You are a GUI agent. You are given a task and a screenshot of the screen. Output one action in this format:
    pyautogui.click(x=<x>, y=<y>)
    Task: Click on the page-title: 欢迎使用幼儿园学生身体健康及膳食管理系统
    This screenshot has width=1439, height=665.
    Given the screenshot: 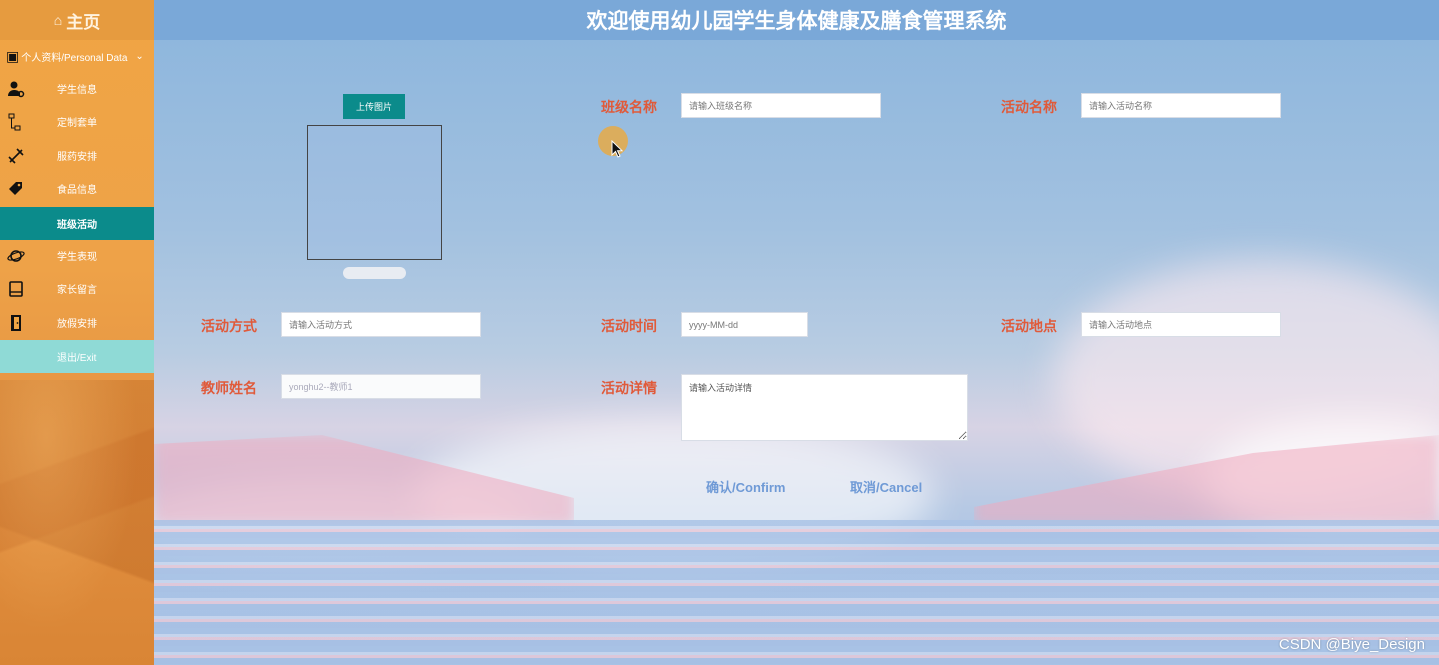 What is the action you would take?
    pyautogui.click(x=796, y=20)
    